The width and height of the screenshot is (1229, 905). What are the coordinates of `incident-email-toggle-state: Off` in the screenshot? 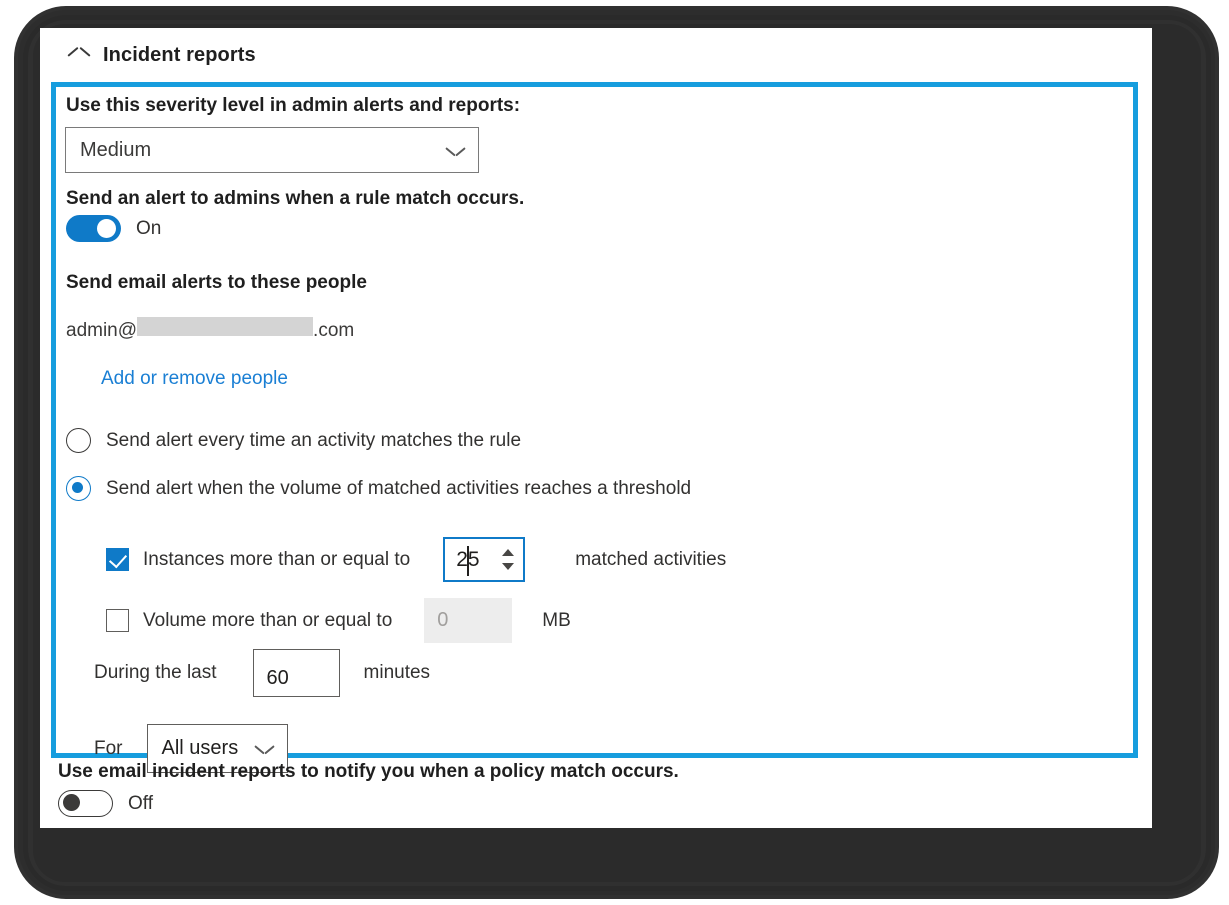 It's located at (140, 803).